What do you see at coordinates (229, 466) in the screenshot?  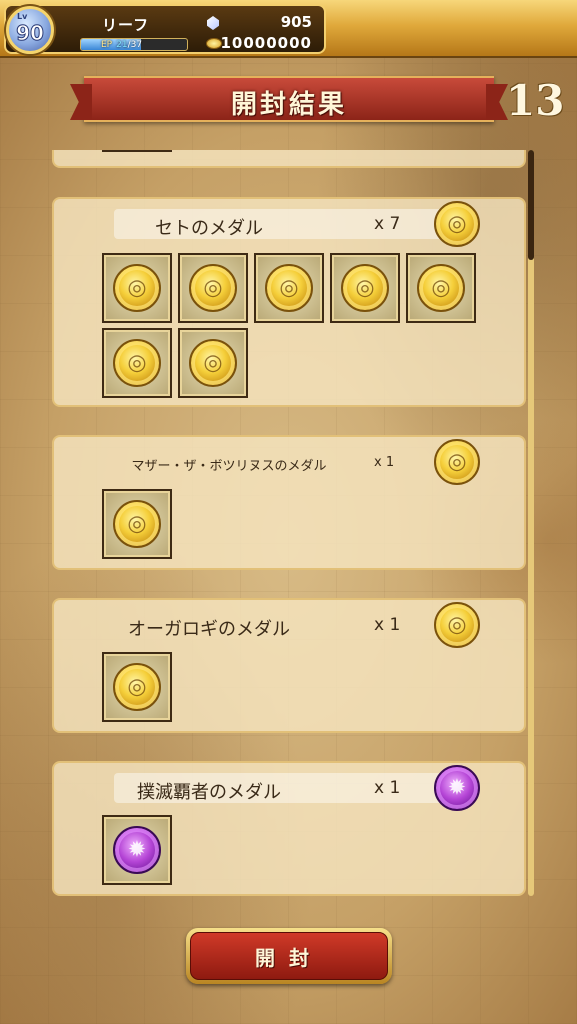 I see `medal-name: マザー・ザ・ボツリヌスのメダル` at bounding box center [229, 466].